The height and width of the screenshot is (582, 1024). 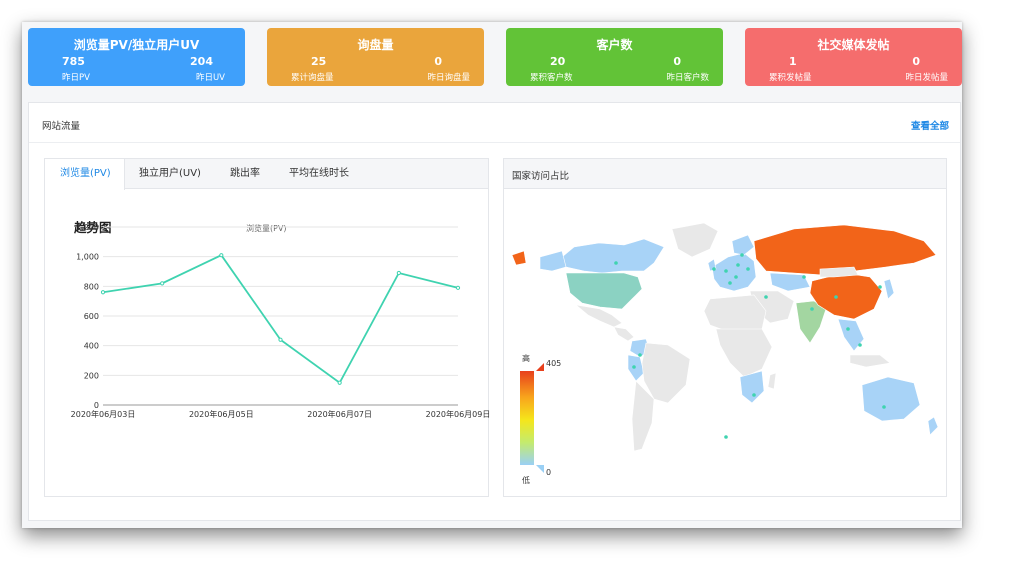 What do you see at coordinates (551, 78) in the screenshot?
I see `card-label-primary: 累积客户数` at bounding box center [551, 78].